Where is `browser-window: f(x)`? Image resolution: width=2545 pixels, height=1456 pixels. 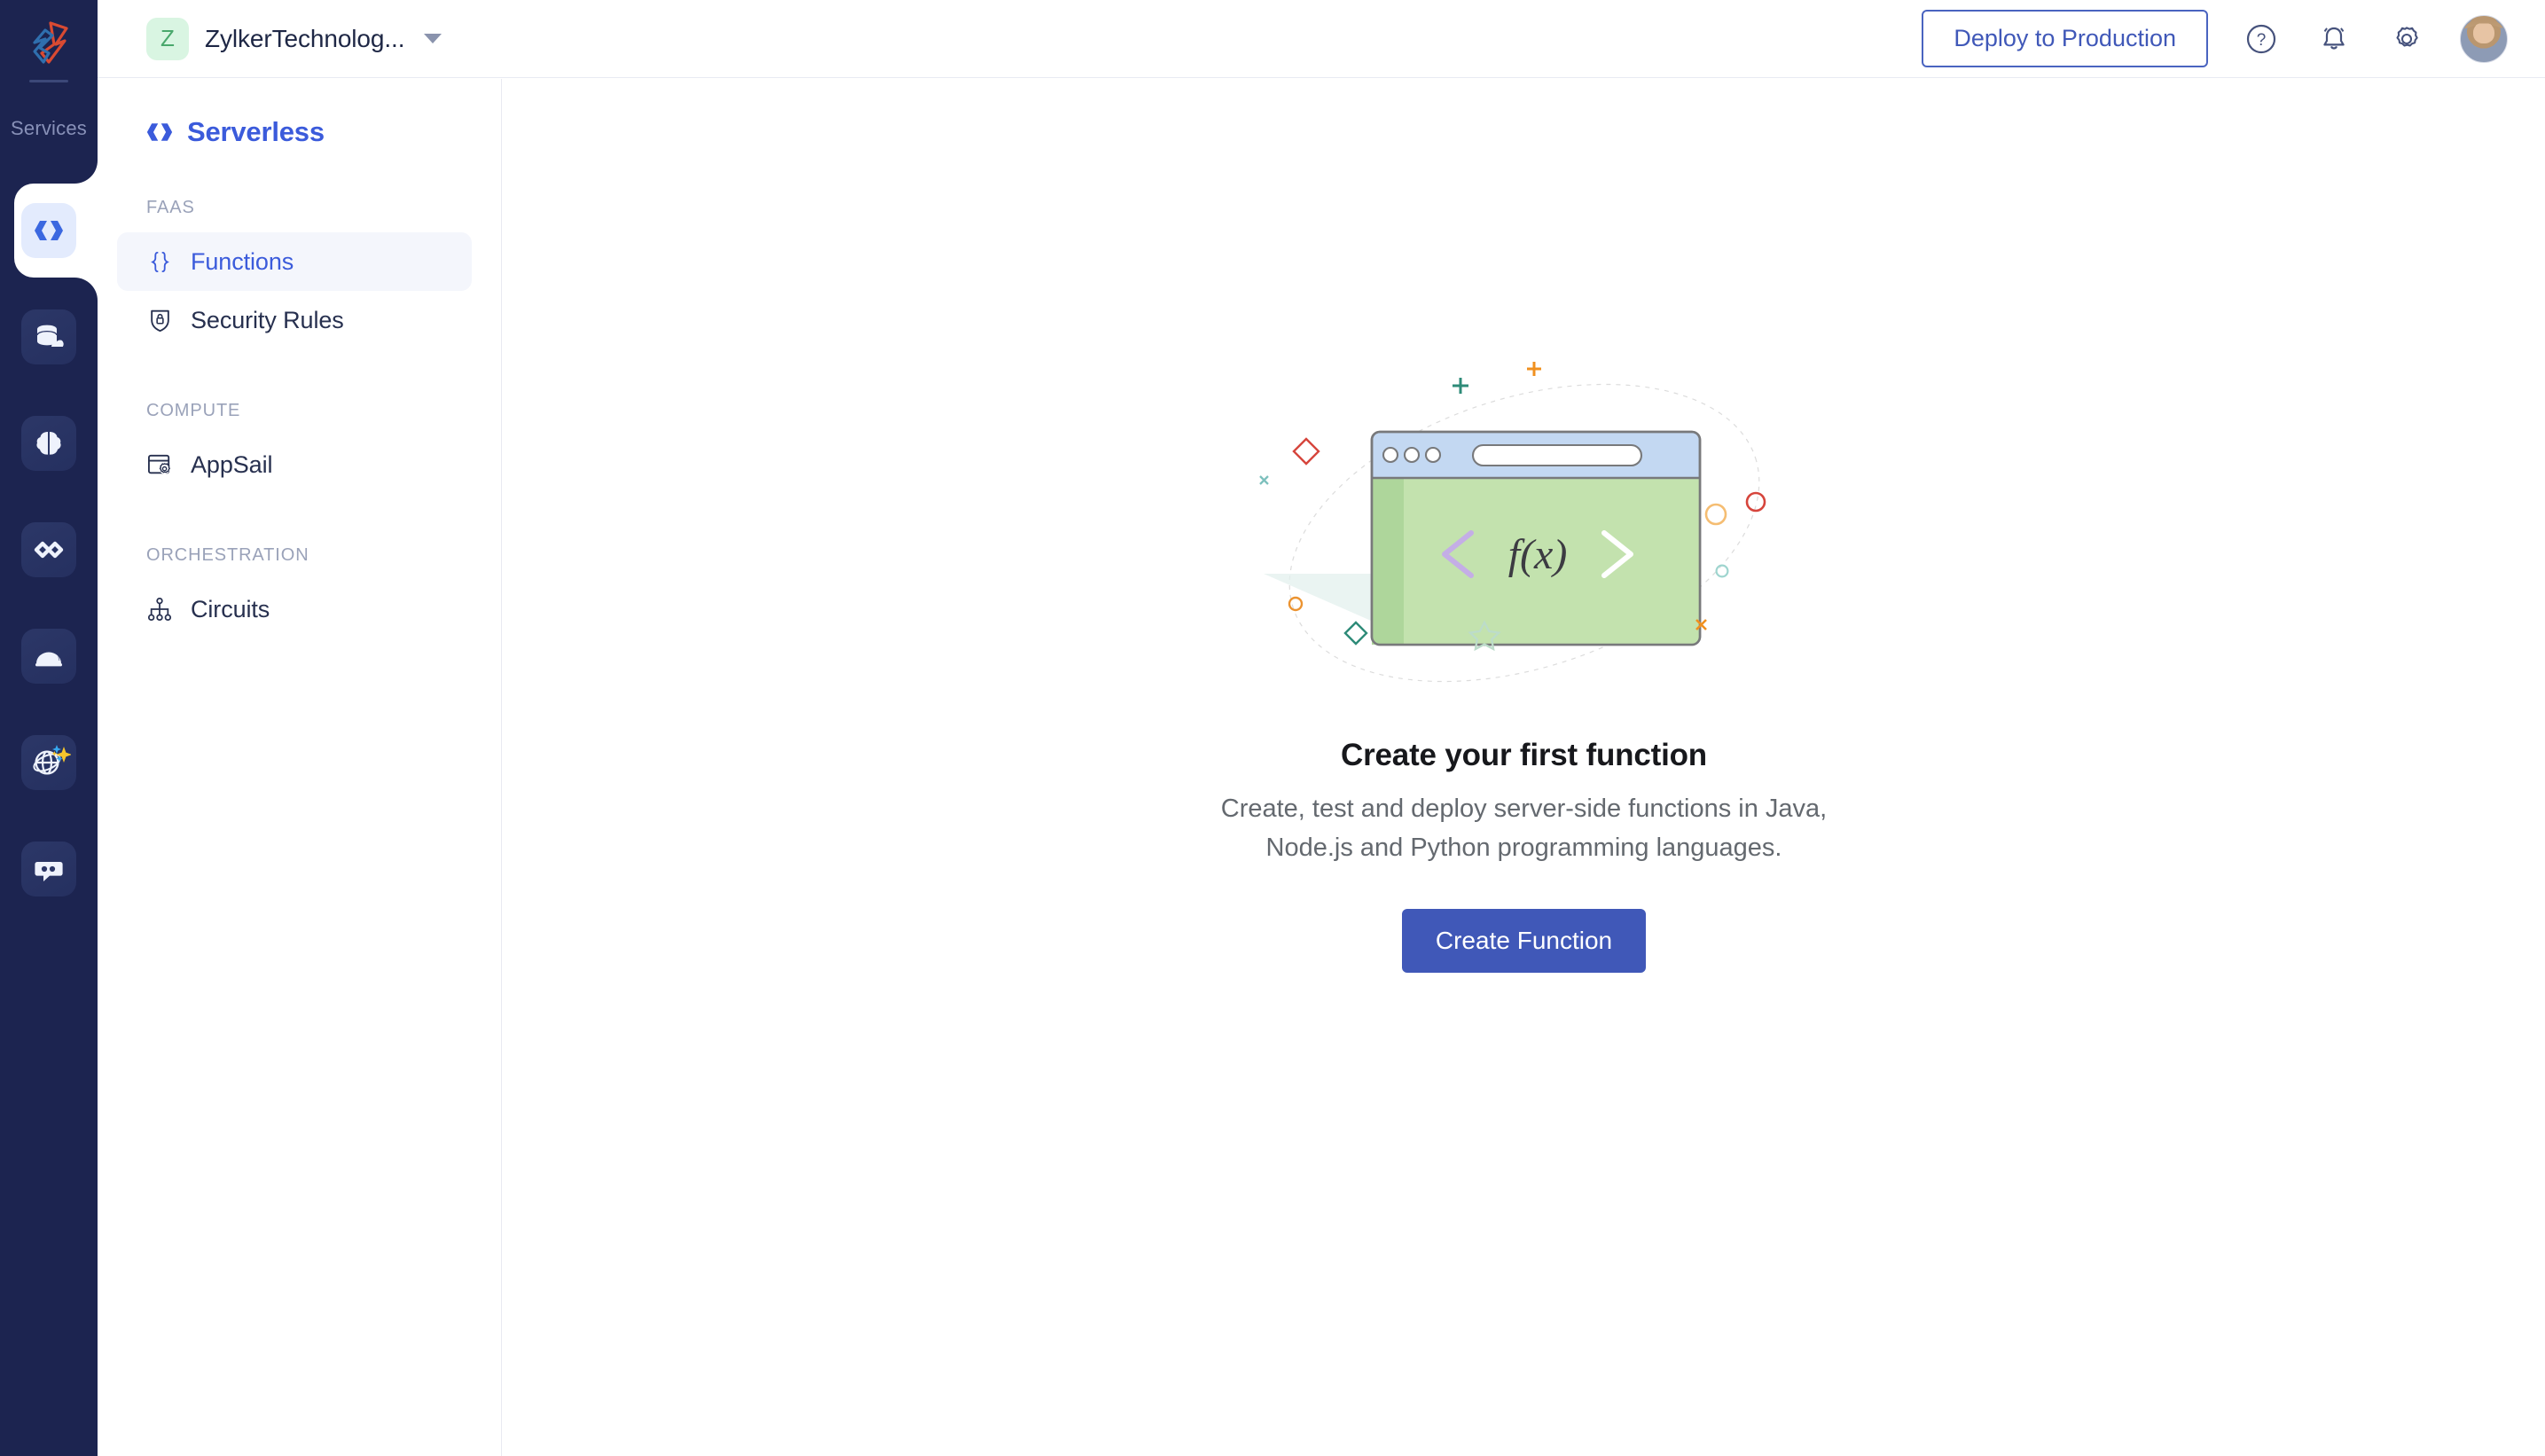
browser-window: f(x) is located at coordinates (1535, 538).